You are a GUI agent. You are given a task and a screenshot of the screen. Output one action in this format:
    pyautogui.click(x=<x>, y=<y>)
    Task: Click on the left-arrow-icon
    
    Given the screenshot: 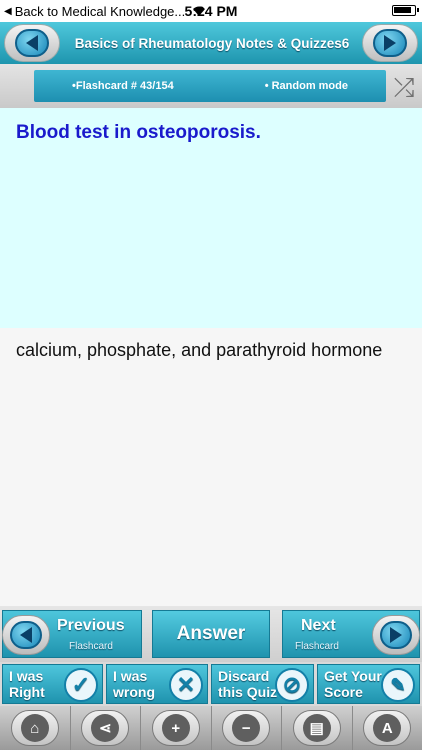 What is the action you would take?
    pyautogui.click(x=32, y=43)
    